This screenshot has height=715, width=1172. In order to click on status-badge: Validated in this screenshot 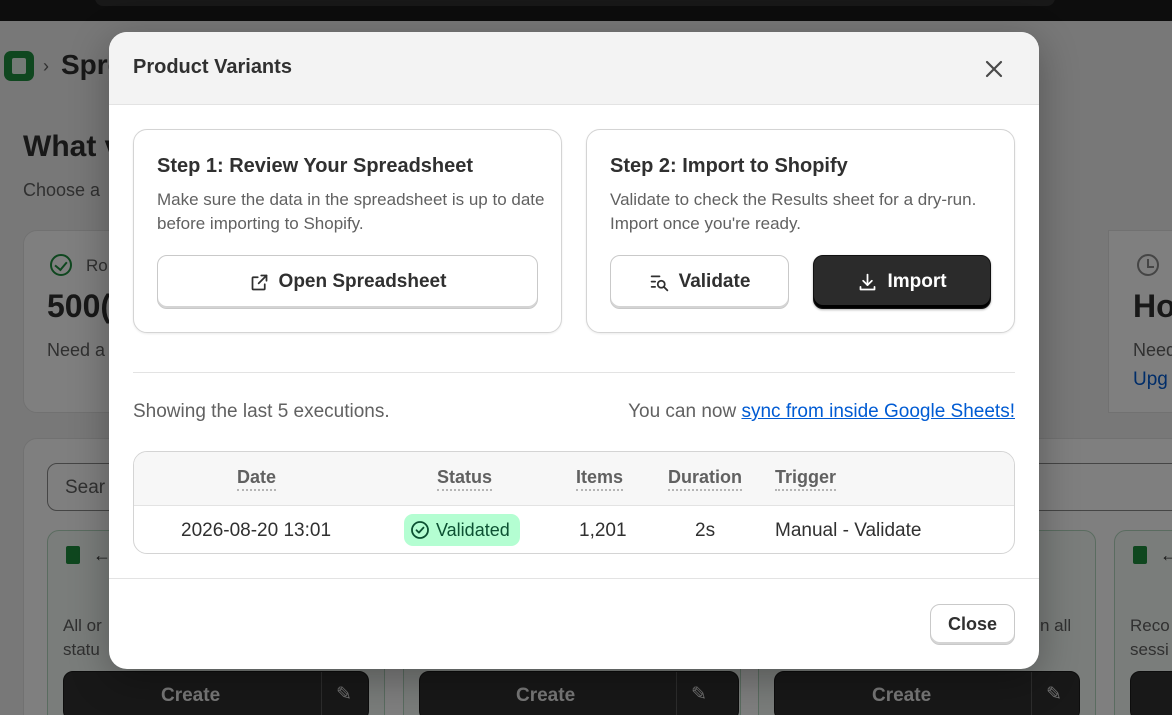, I will do `click(462, 530)`.